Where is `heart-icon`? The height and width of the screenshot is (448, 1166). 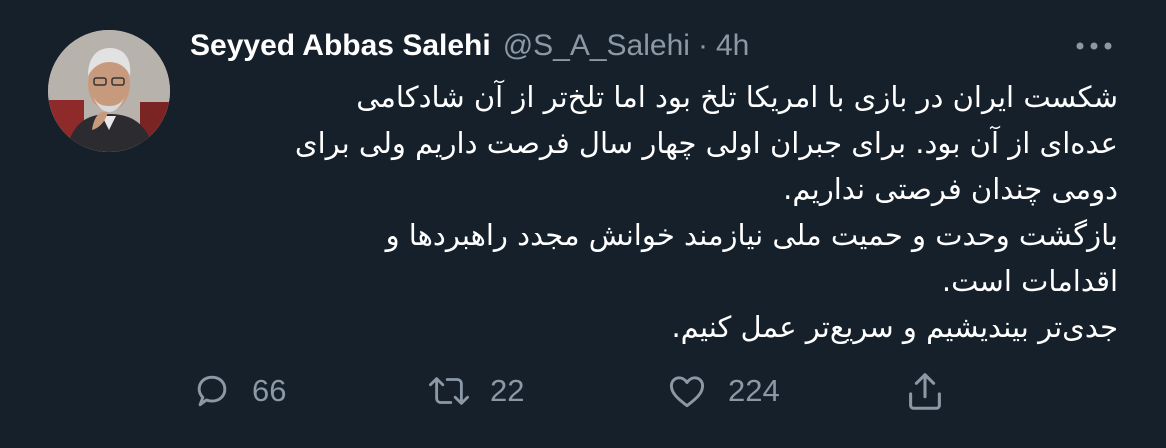
heart-icon is located at coordinates (687, 391).